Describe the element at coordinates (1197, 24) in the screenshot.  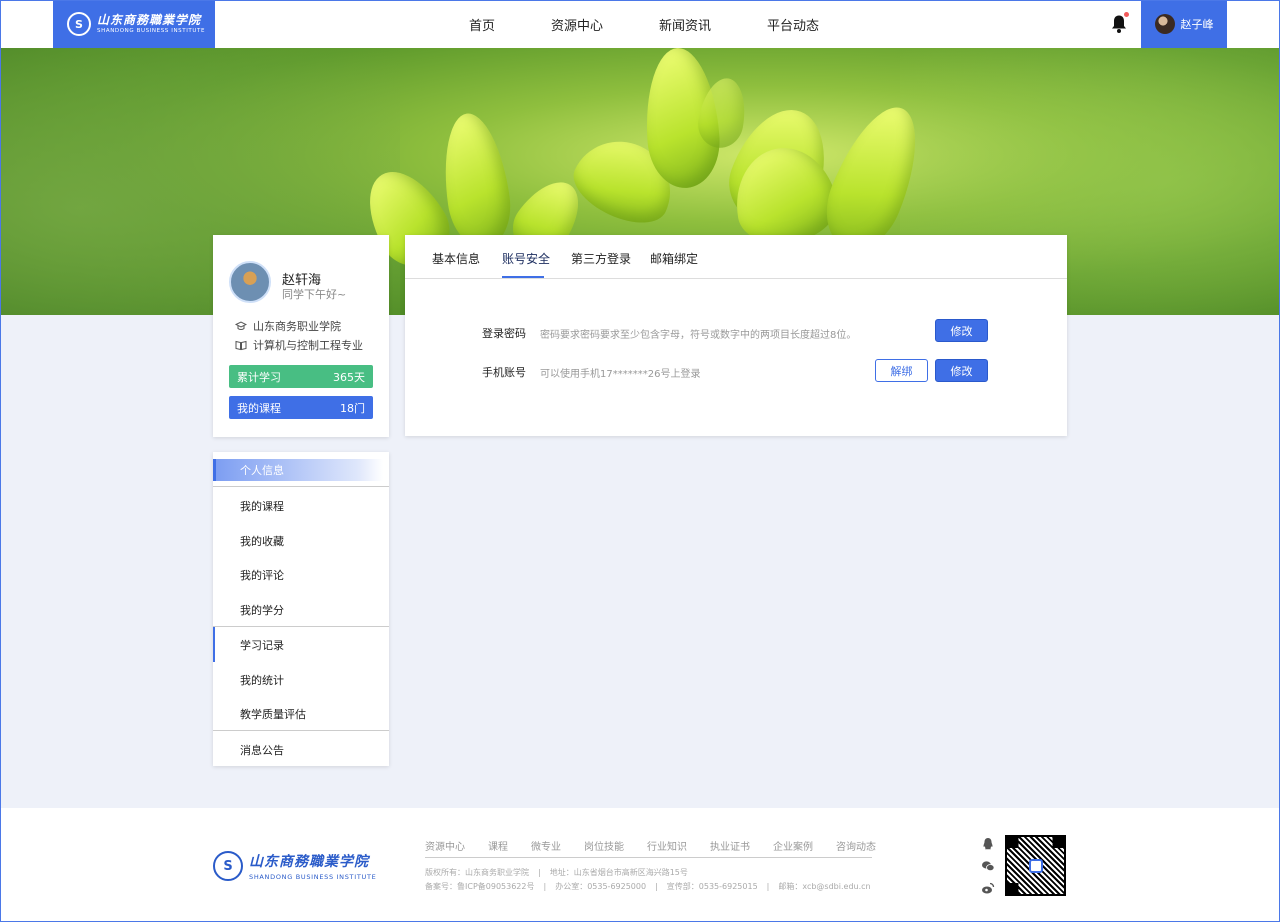
I see `user-name: 赵子峰` at that location.